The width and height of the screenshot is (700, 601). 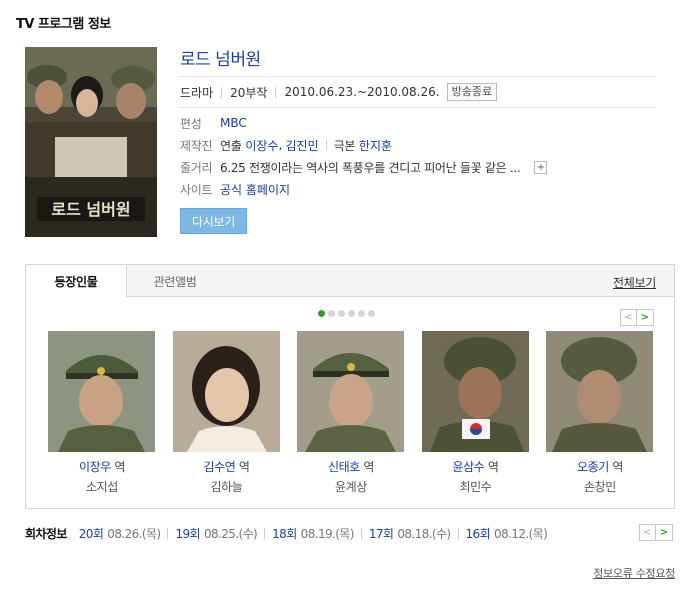 I want to click on cast-item: 오종기 역 손창민, so click(x=600, y=413).